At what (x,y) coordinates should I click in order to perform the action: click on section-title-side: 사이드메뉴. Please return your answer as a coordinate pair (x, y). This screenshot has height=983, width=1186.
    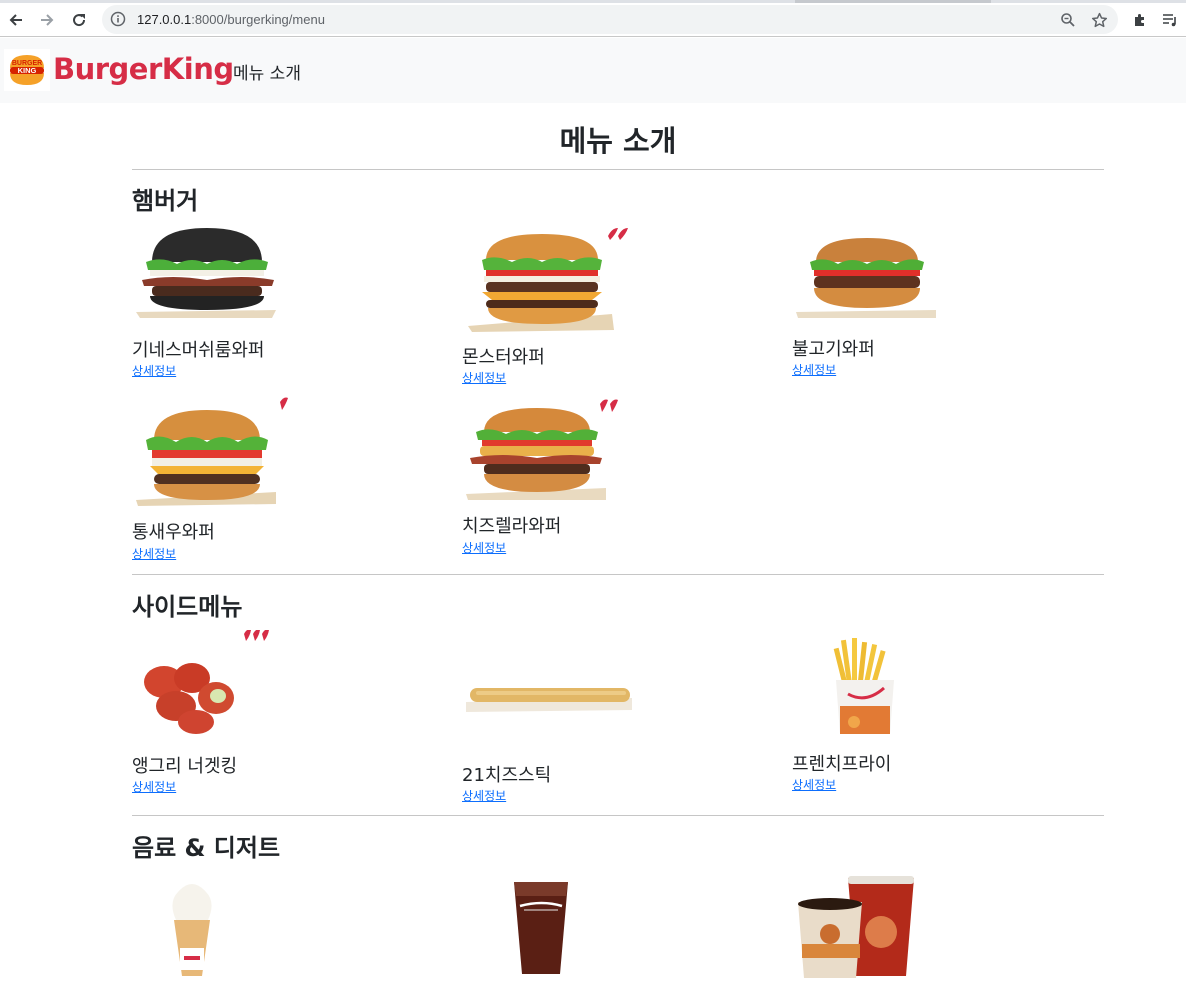
    Looking at the image, I should click on (187, 607).